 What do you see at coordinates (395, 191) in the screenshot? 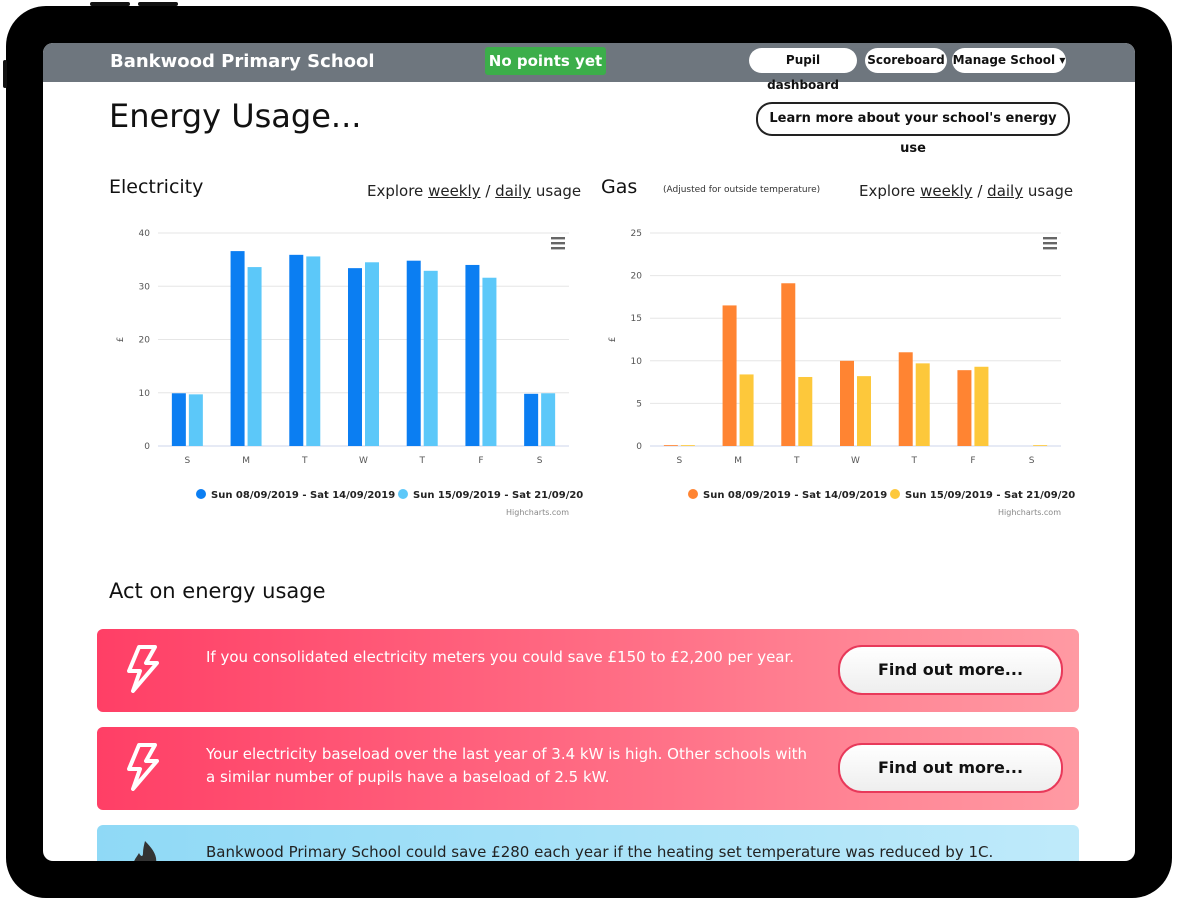
I see `explore-label: Explore` at bounding box center [395, 191].